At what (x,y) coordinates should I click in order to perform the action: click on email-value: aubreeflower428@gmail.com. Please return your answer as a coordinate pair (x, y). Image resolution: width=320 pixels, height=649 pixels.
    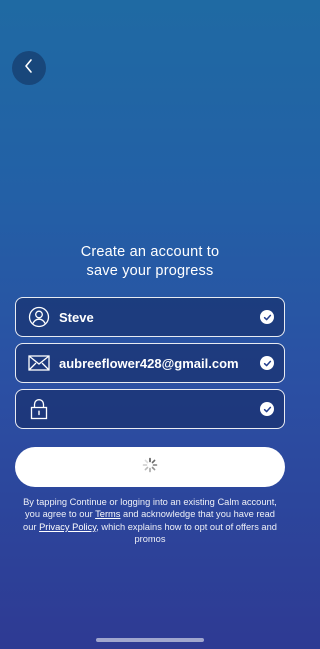
    Looking at the image, I should click on (149, 363).